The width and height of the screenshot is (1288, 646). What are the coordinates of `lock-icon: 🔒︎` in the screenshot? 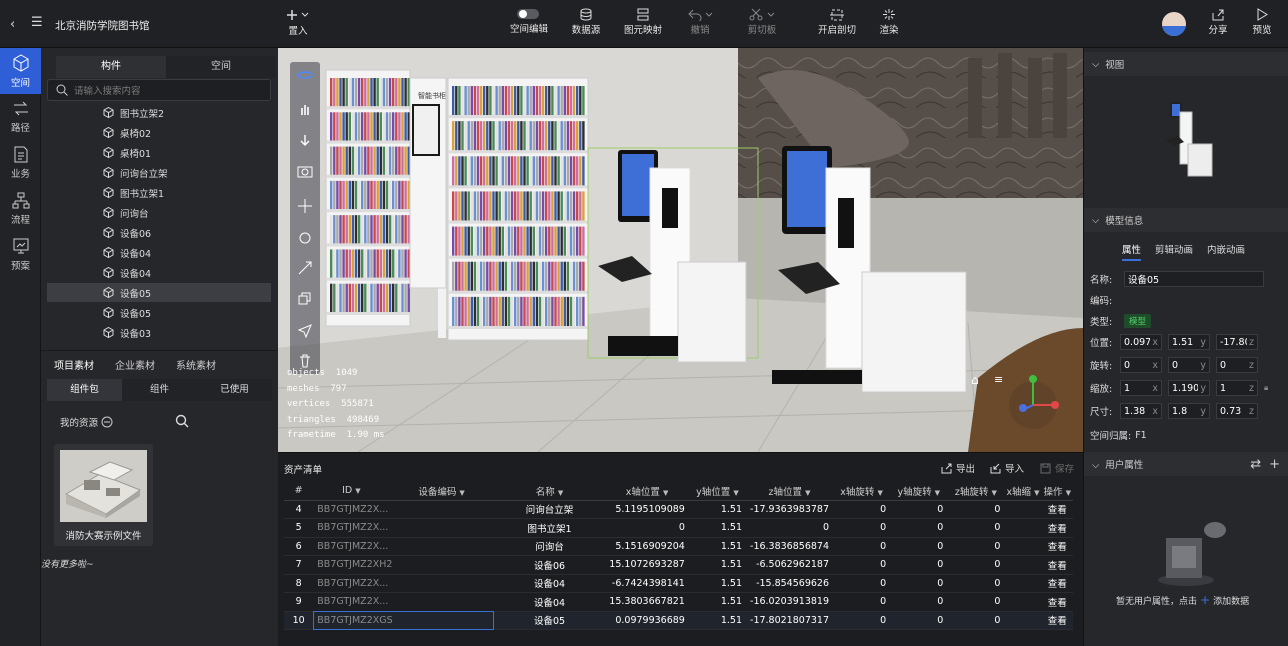 It's located at (1266, 388).